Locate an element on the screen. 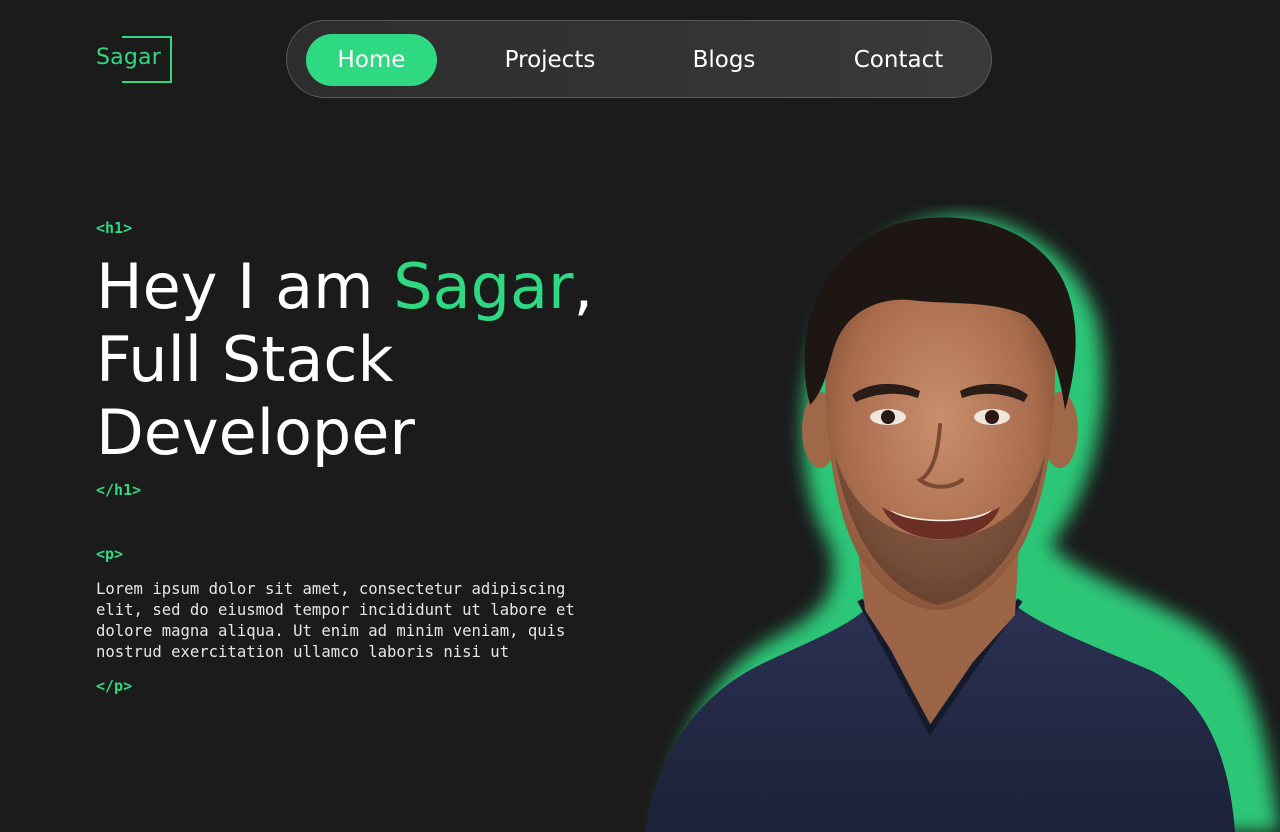 The width and height of the screenshot is (1280, 832). headline-line-2: Full Stack is located at coordinates (245, 359).